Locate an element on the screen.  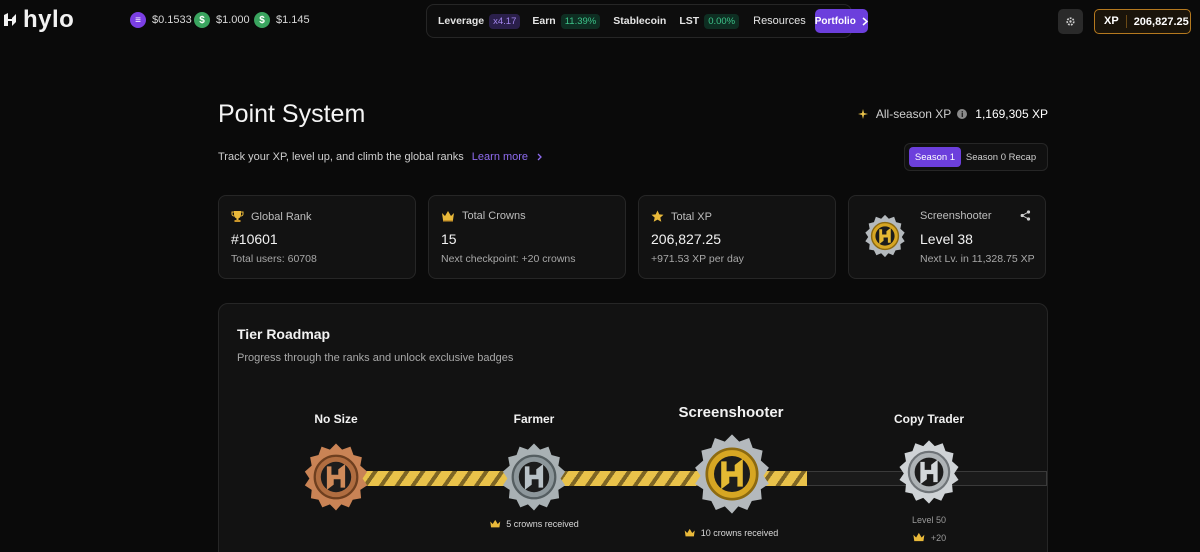
season-toggle: Season 1 Season 0 Recap is located at coordinates (976, 157).